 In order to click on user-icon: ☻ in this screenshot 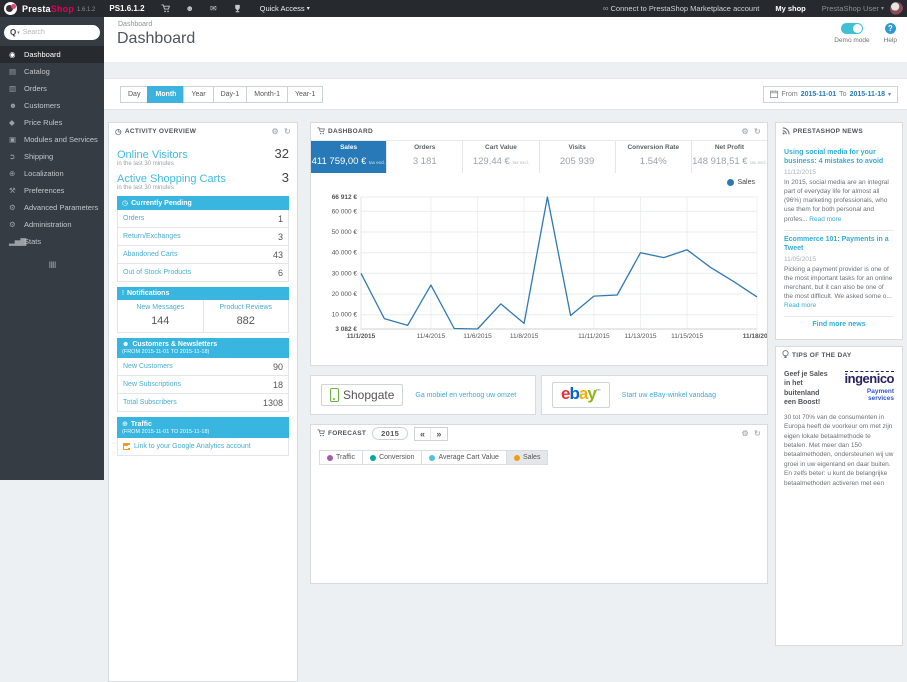, I will do `click(190, 8)`.